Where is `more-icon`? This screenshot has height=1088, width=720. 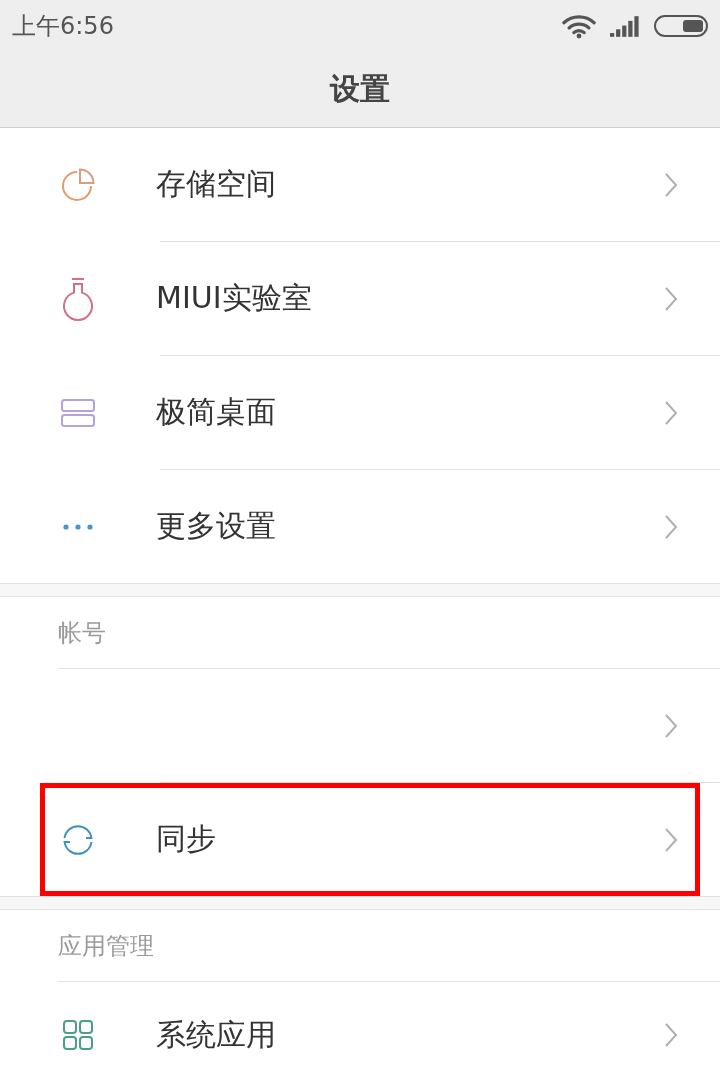
more-icon is located at coordinates (78, 526).